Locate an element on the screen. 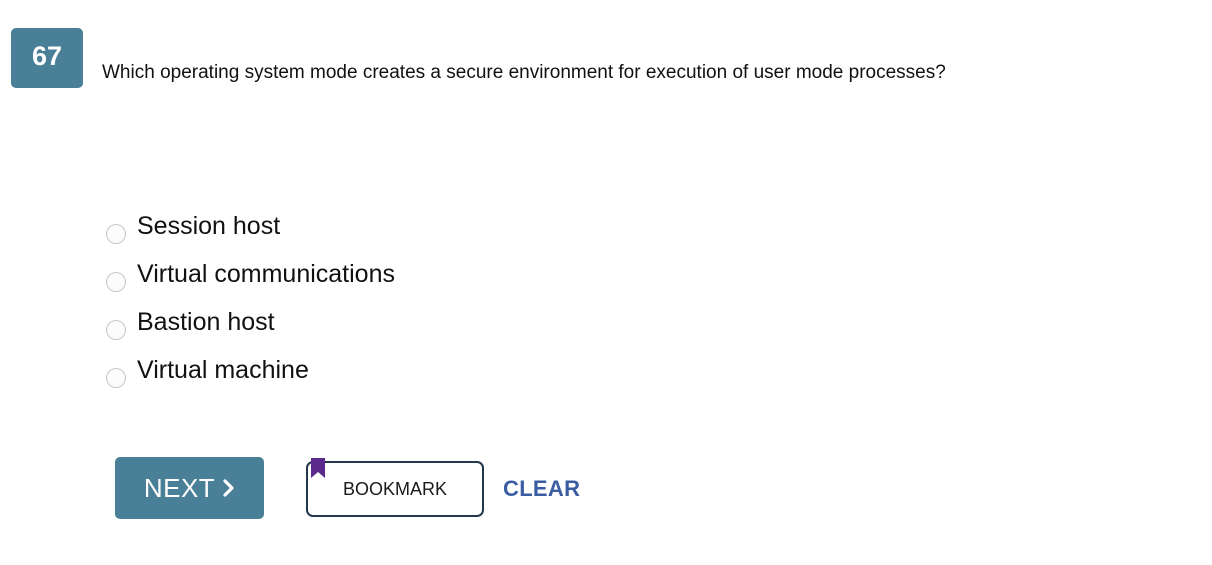 The height and width of the screenshot is (565, 1212). option-bastion-host: Bastion host is located at coordinates (250, 328).